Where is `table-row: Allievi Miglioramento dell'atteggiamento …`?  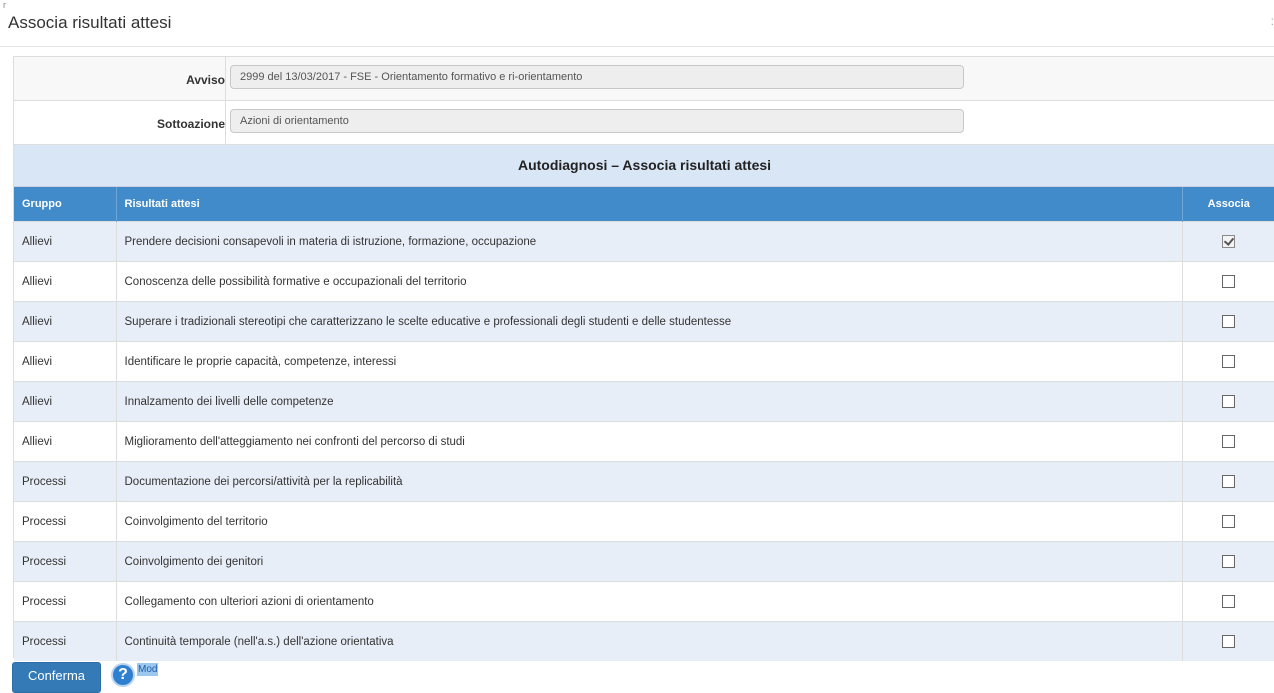 table-row: Allievi Miglioramento dell'atteggiamento … is located at coordinates (644, 441).